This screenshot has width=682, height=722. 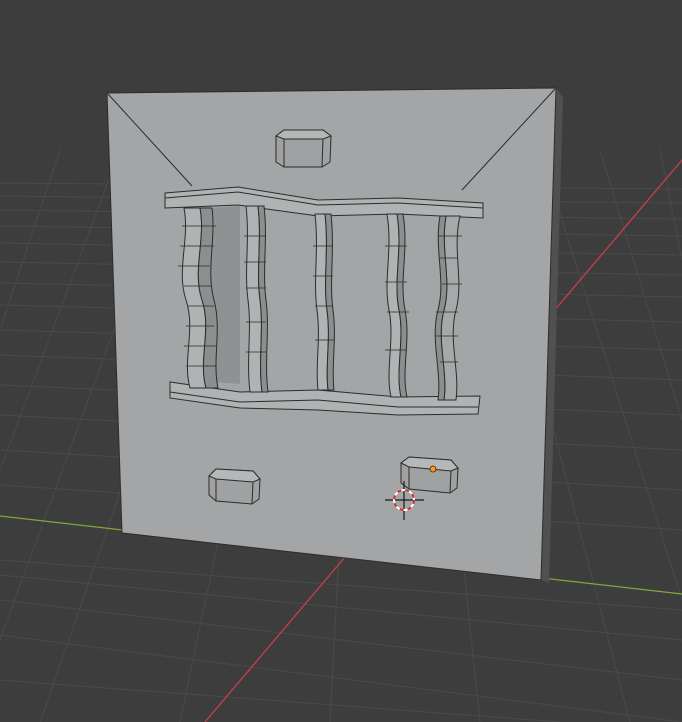 I want to click on bottom-left-block, so click(x=234, y=486).